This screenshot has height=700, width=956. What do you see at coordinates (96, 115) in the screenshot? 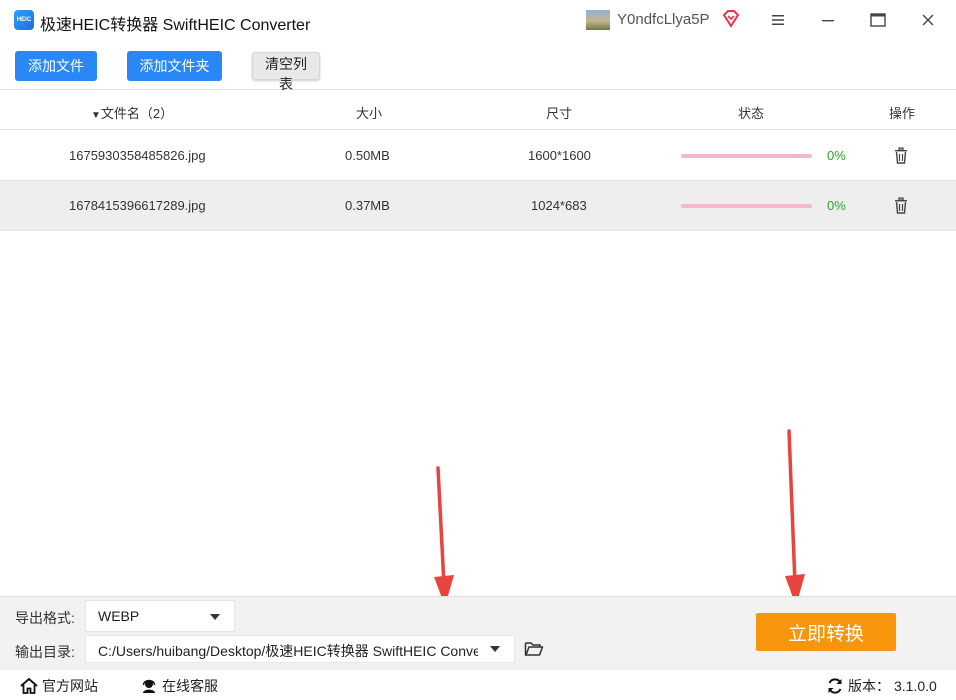
I see `sort-down-icon: ▼` at bounding box center [96, 115].